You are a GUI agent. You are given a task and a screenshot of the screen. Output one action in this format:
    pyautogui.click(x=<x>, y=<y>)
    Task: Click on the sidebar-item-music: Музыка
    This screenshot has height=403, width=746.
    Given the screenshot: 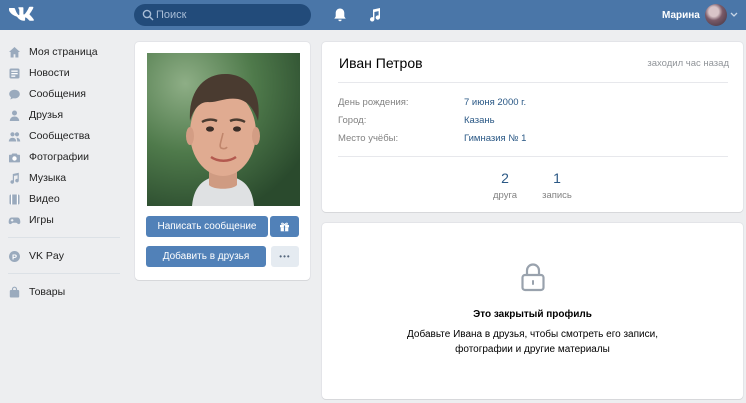 What is the action you would take?
    pyautogui.click(x=60, y=178)
    